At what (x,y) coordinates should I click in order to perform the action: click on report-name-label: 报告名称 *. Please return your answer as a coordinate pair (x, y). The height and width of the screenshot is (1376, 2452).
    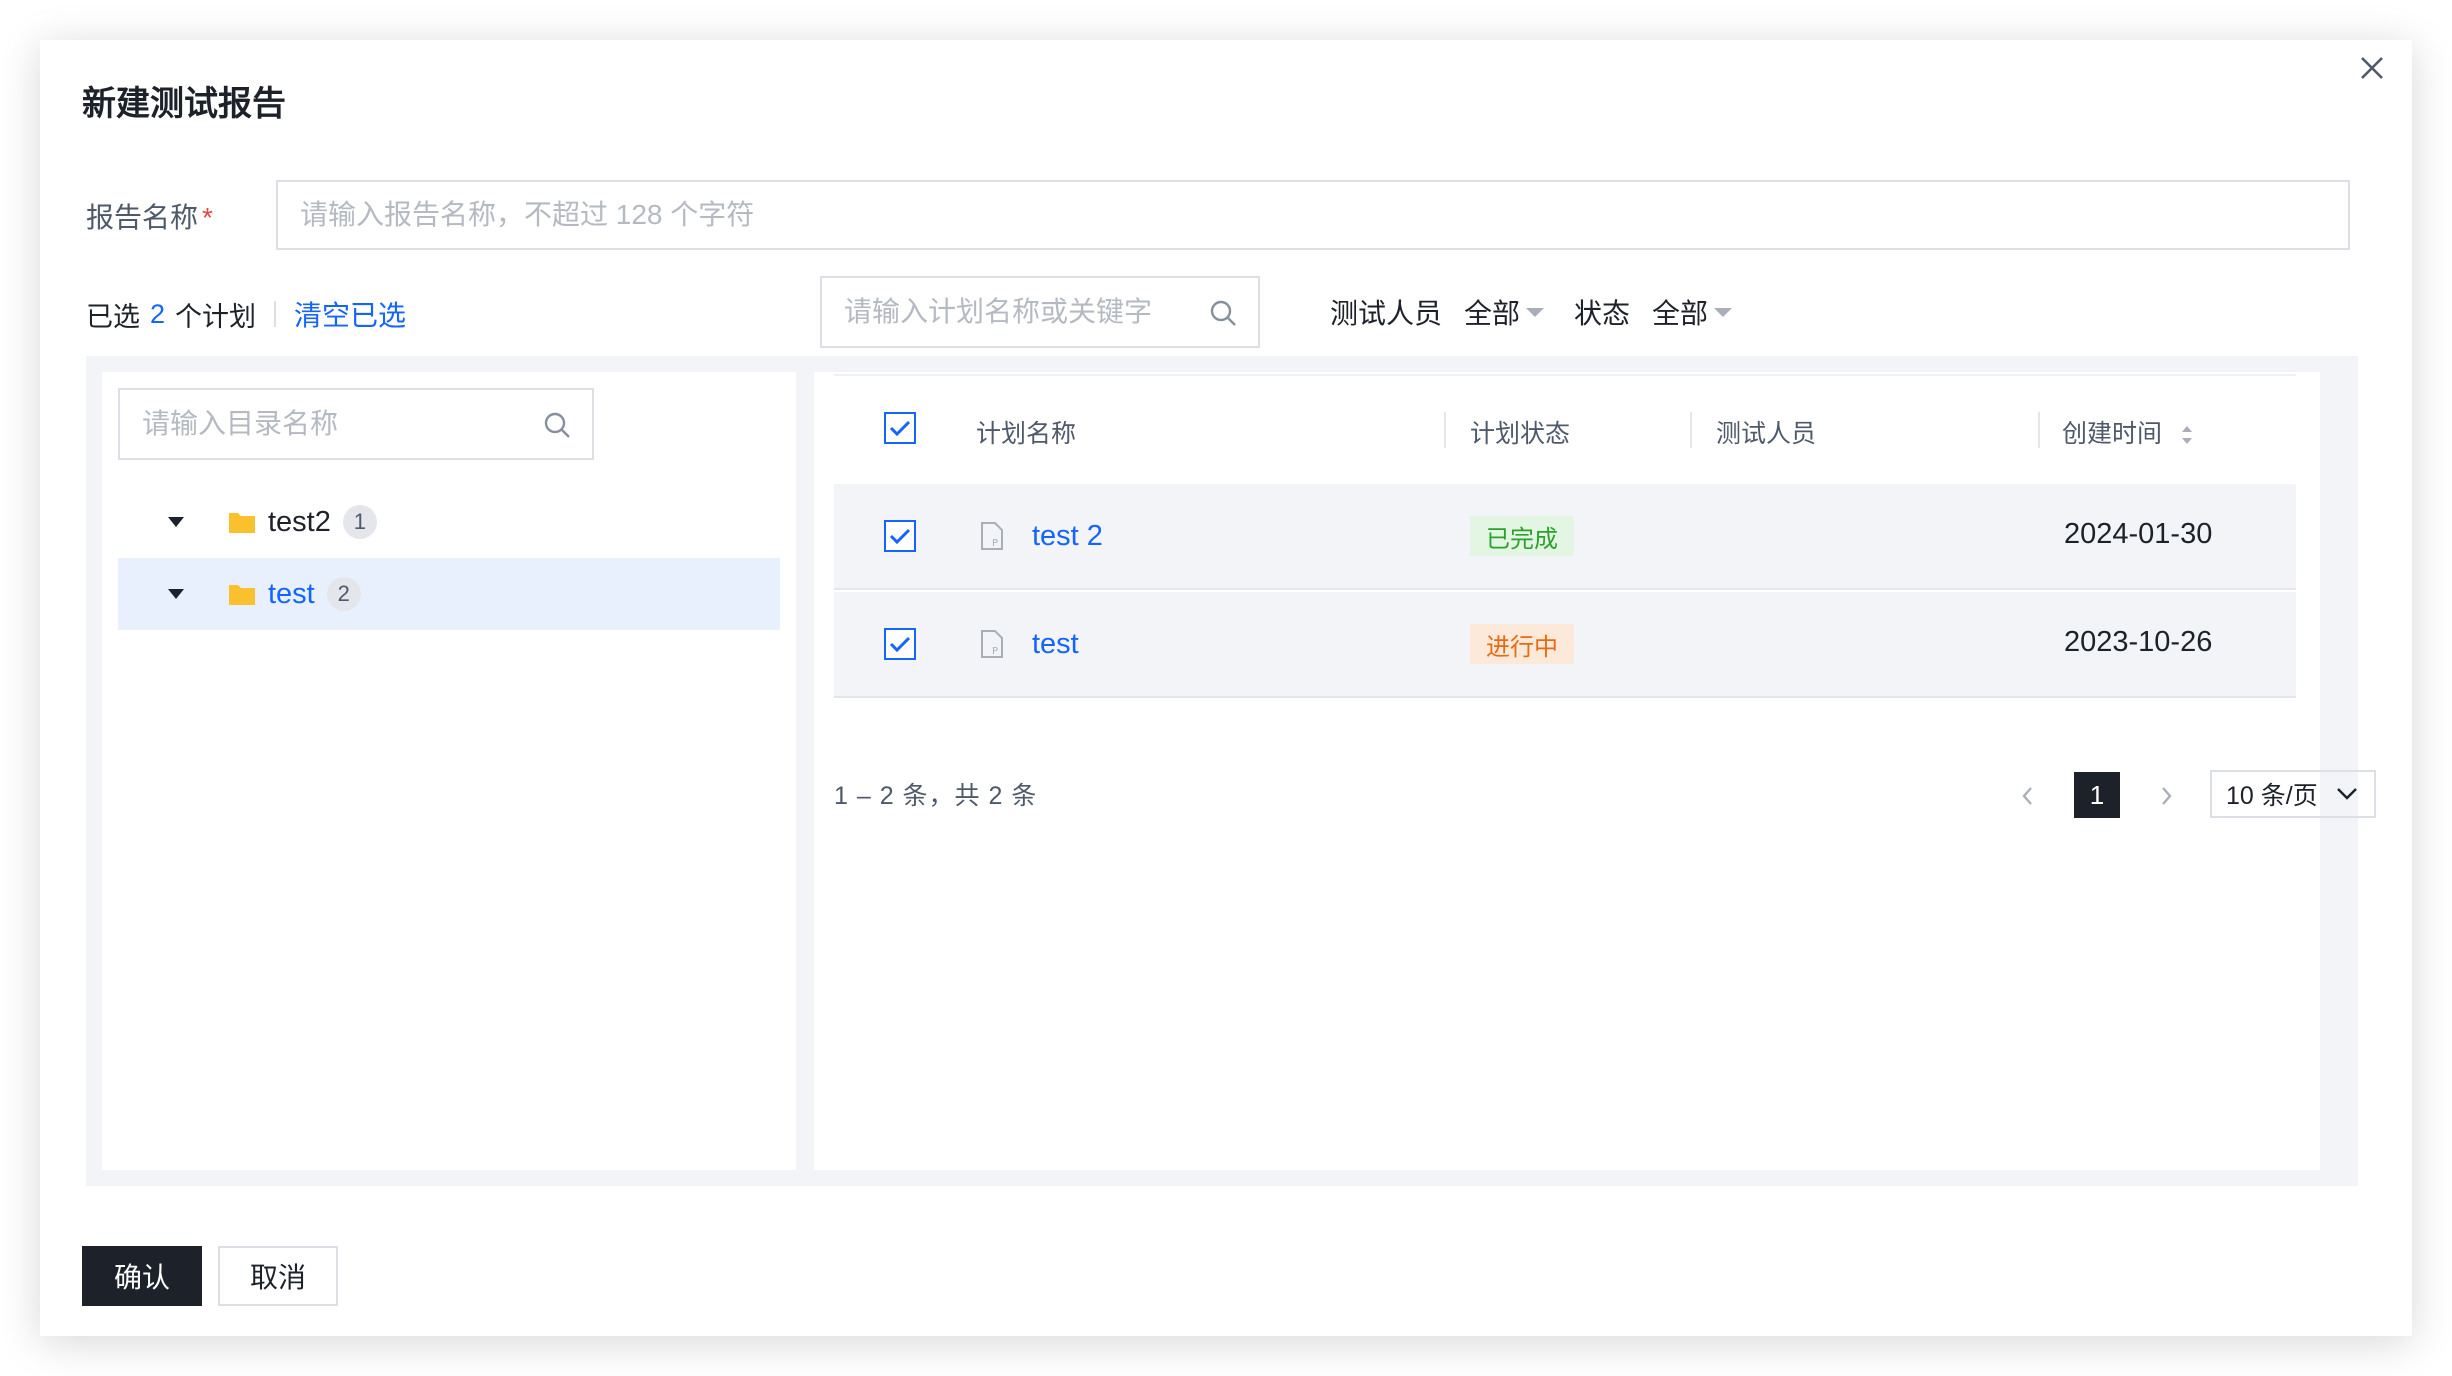
    Looking at the image, I should click on (149, 216).